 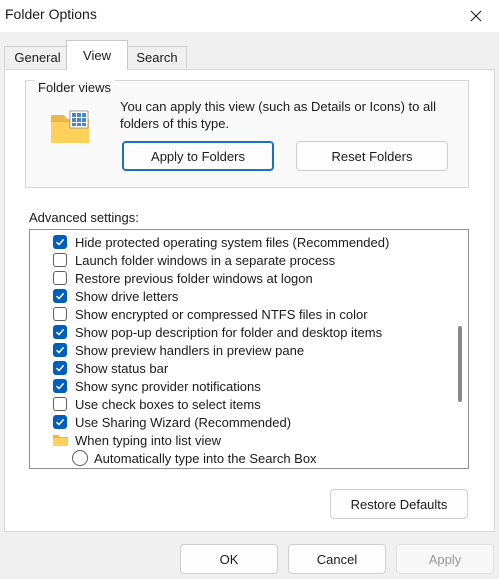 What do you see at coordinates (80, 458) in the screenshot?
I see `radio-button` at bounding box center [80, 458].